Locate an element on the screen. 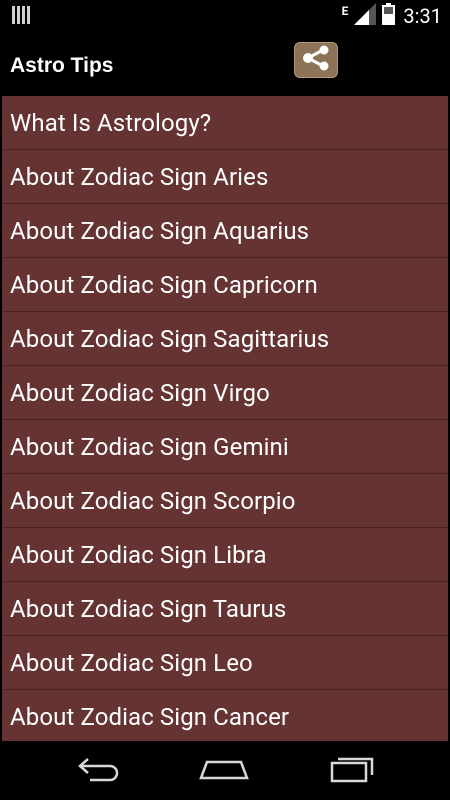 The height and width of the screenshot is (800, 450). status-bar: E 3:31 is located at coordinates (225, 16).